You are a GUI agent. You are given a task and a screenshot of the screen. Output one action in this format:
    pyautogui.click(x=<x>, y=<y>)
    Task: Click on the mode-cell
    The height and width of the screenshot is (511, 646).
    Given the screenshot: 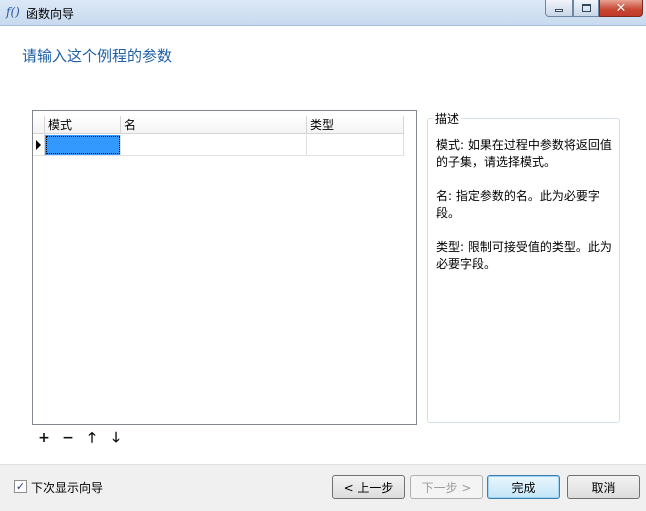 What is the action you would take?
    pyautogui.click(x=83, y=145)
    